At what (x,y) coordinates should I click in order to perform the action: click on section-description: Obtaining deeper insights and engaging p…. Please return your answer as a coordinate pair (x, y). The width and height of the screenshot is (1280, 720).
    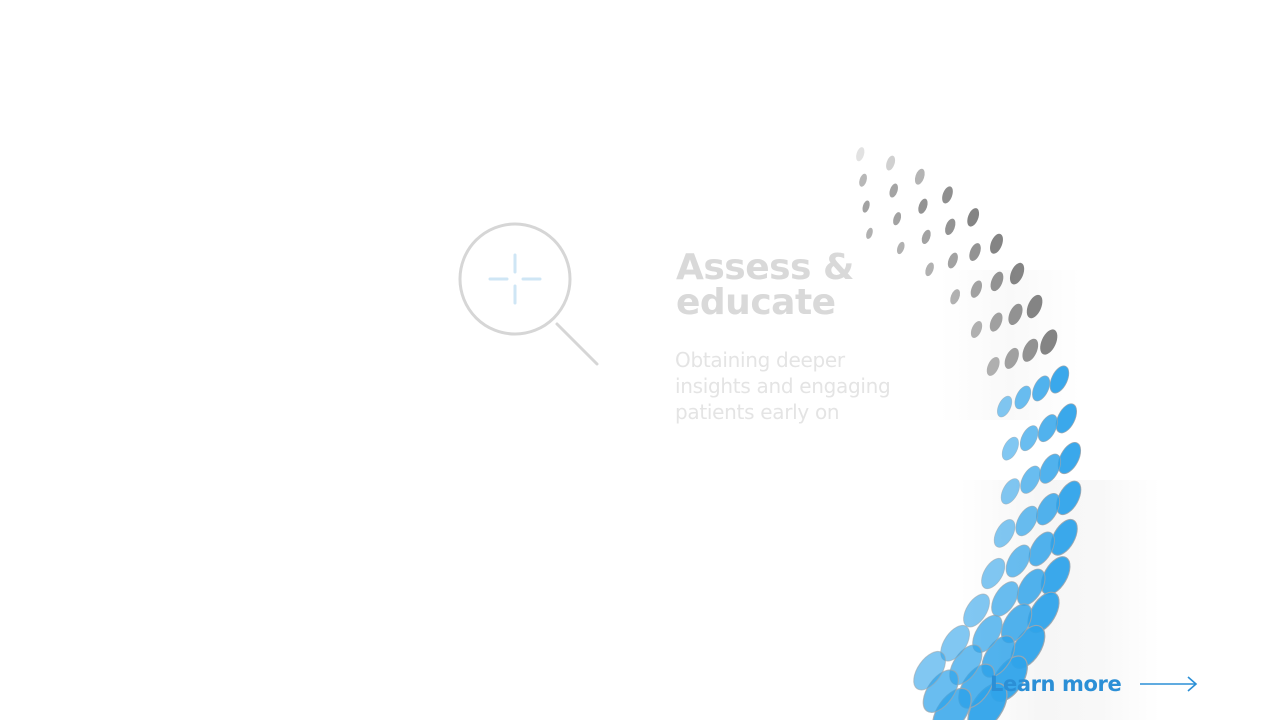
    Looking at the image, I should click on (783, 386).